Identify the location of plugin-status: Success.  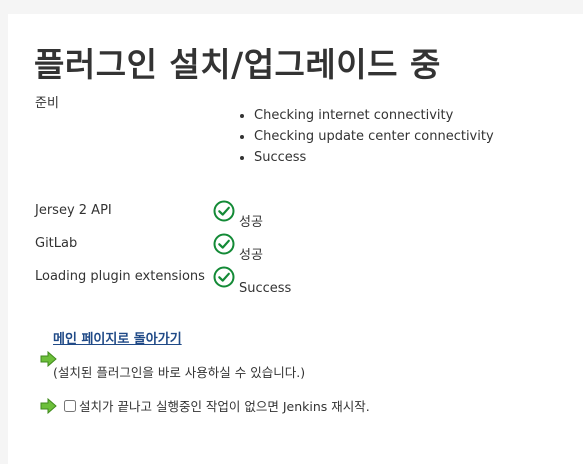
(252, 281).